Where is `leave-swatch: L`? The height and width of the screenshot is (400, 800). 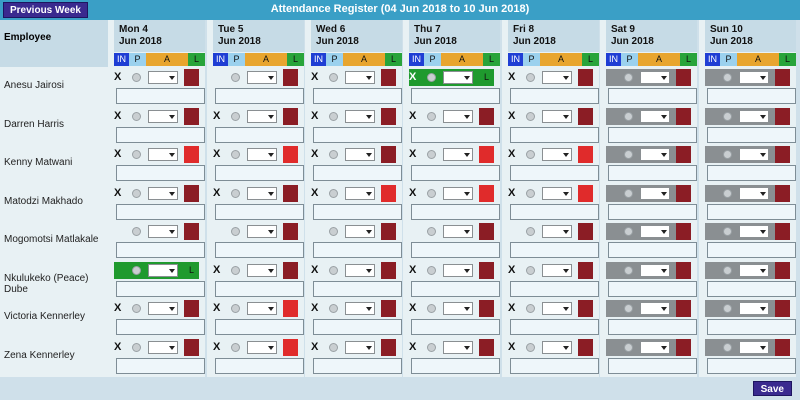
leave-swatch: L is located at coordinates (191, 270).